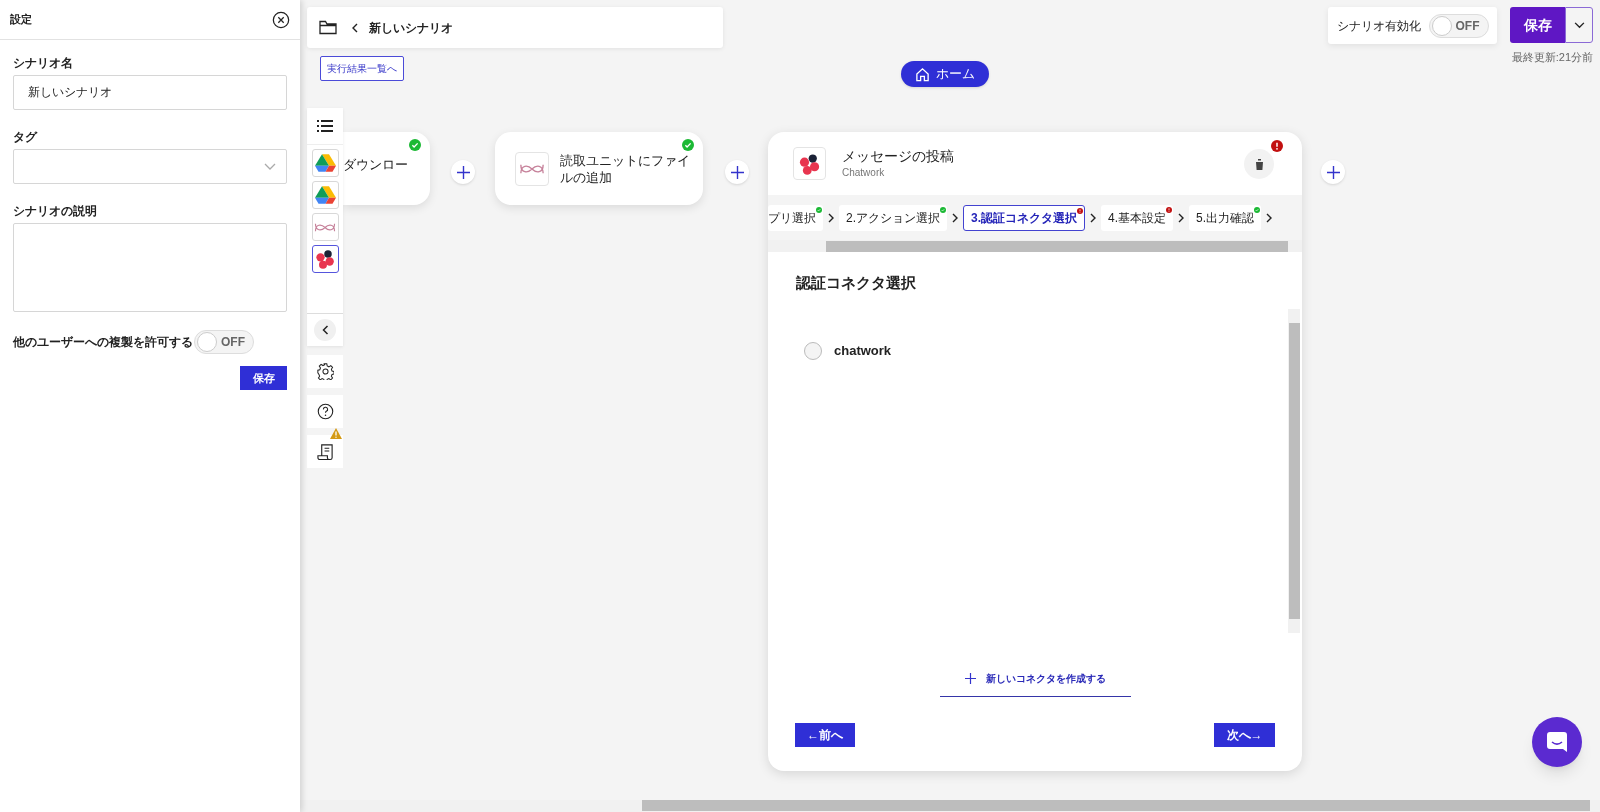 Image resolution: width=1600 pixels, height=812 pixels. I want to click on previous-button: ←前へ, so click(825, 734).